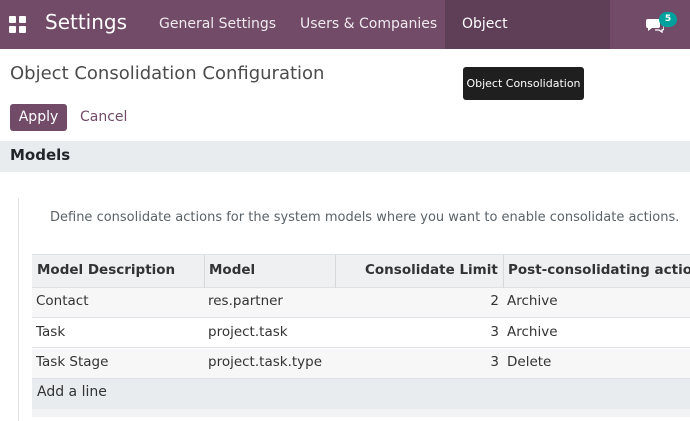 Image resolution: width=690 pixels, height=421 pixels. I want to click on cell-model: project.task.type, so click(265, 362).